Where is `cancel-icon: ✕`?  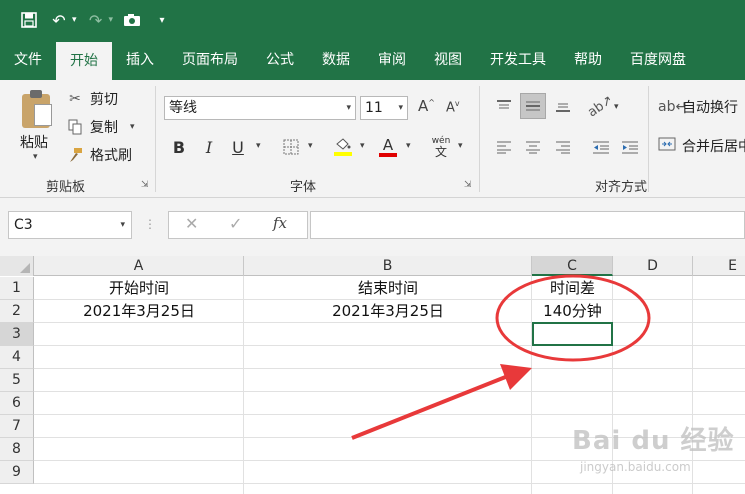
cancel-icon: ✕ is located at coordinates (191, 223).